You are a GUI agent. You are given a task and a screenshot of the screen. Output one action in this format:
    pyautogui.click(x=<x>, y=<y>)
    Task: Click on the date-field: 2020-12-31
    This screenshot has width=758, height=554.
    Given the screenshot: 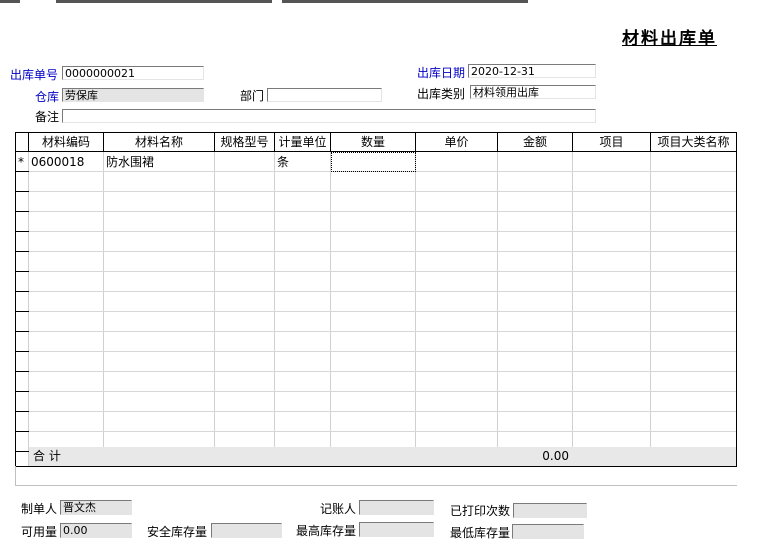 What is the action you would take?
    pyautogui.click(x=532, y=71)
    